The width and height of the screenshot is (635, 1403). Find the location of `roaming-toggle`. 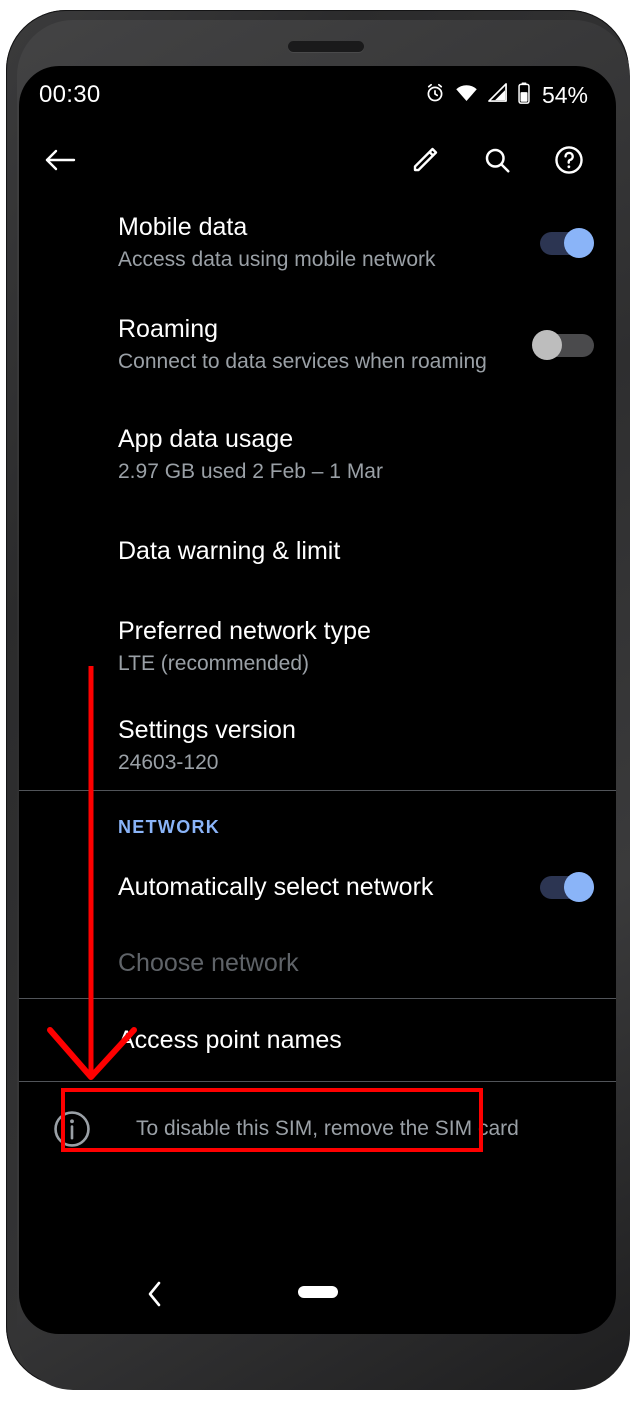

roaming-toggle is located at coordinates (563, 345).